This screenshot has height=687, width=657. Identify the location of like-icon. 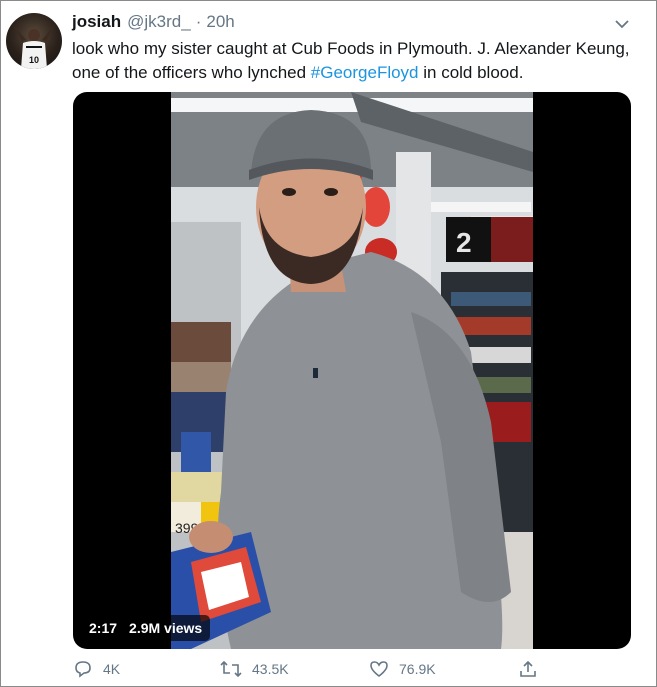
(379, 669).